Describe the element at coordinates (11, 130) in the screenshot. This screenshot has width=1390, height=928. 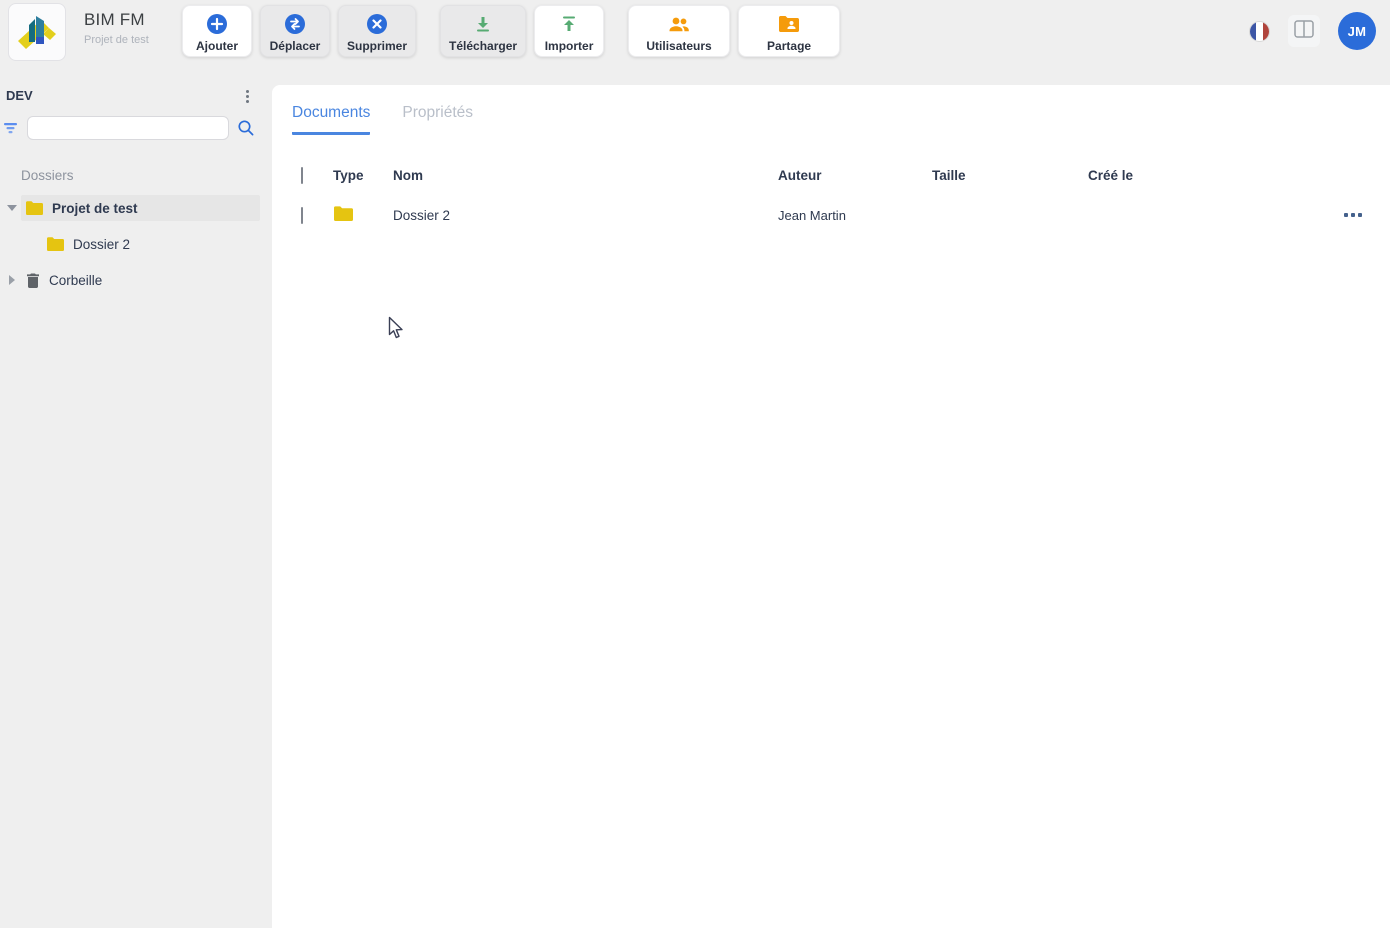
I see `filter-icon` at that location.